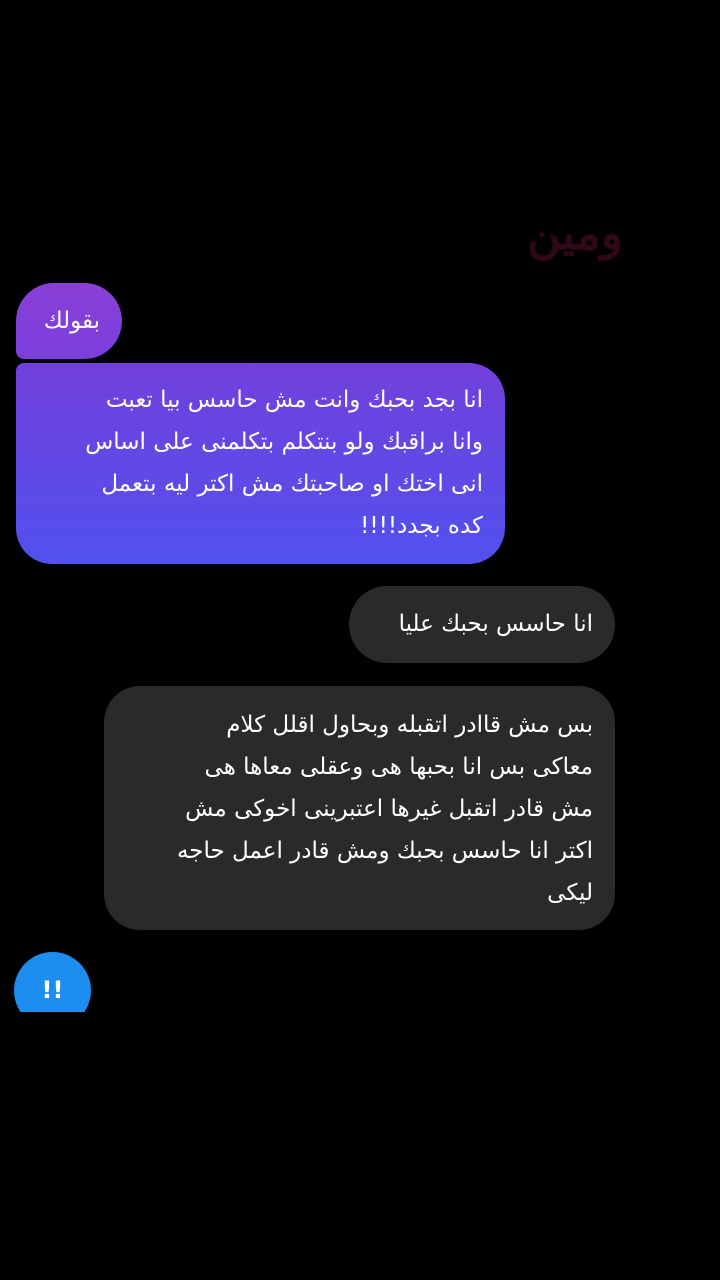 Image resolution: width=720 pixels, height=1280 pixels. Describe the element at coordinates (575, 233) in the screenshot. I see `watermark-text: ومين` at that location.